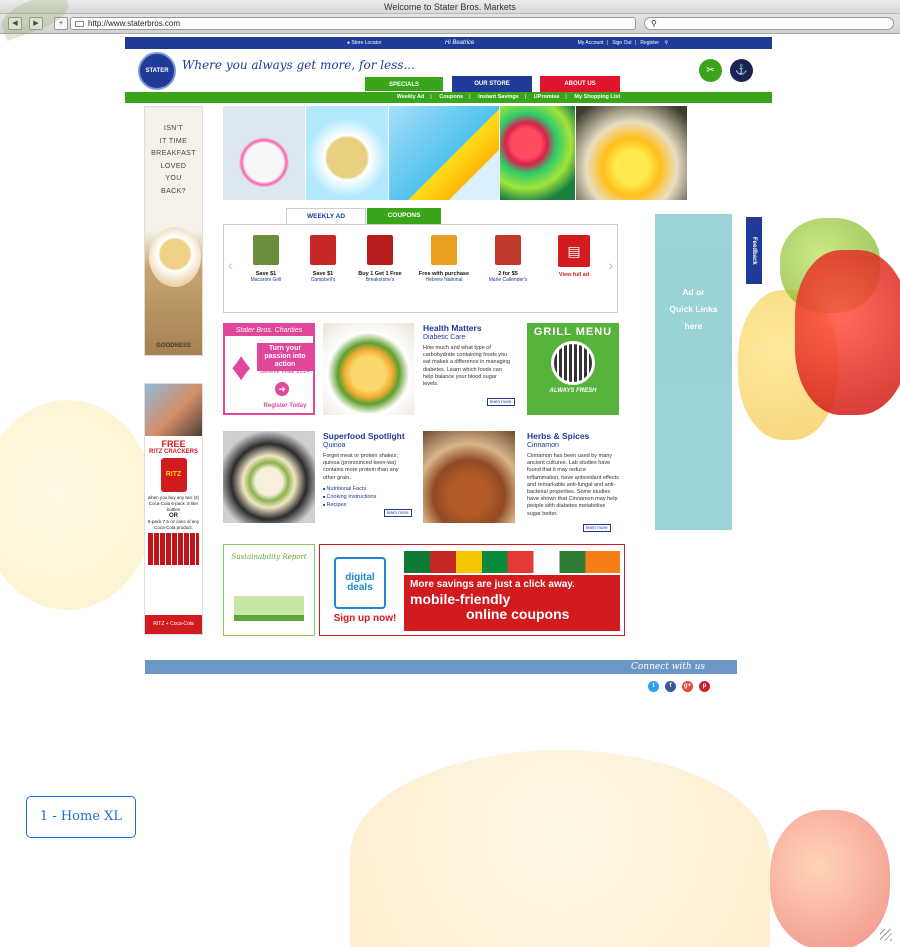 The width and height of the screenshot is (900, 947). I want to click on view-full-ad-link: ▤ View full ad, so click(574, 253).